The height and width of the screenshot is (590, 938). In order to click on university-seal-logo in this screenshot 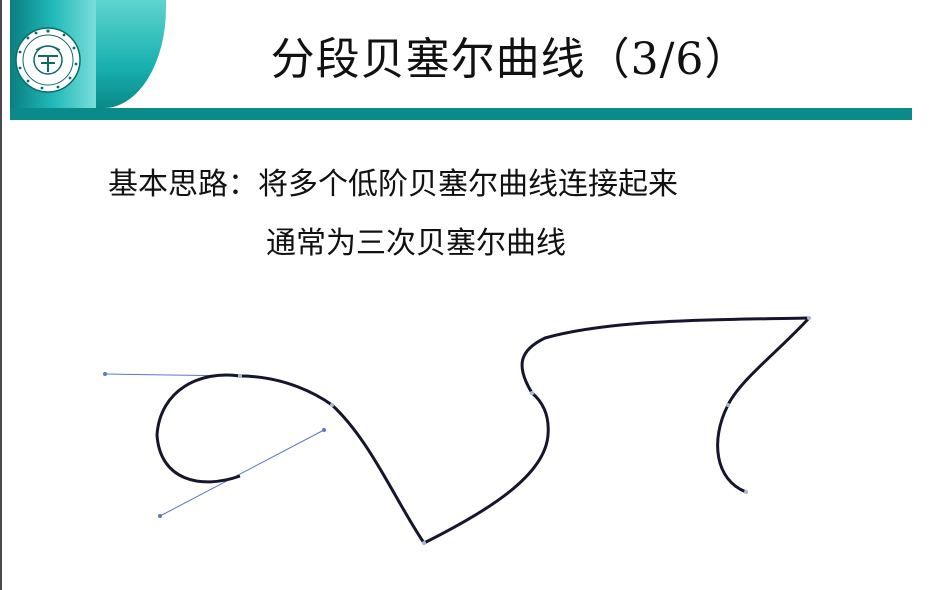, I will do `click(48, 60)`.